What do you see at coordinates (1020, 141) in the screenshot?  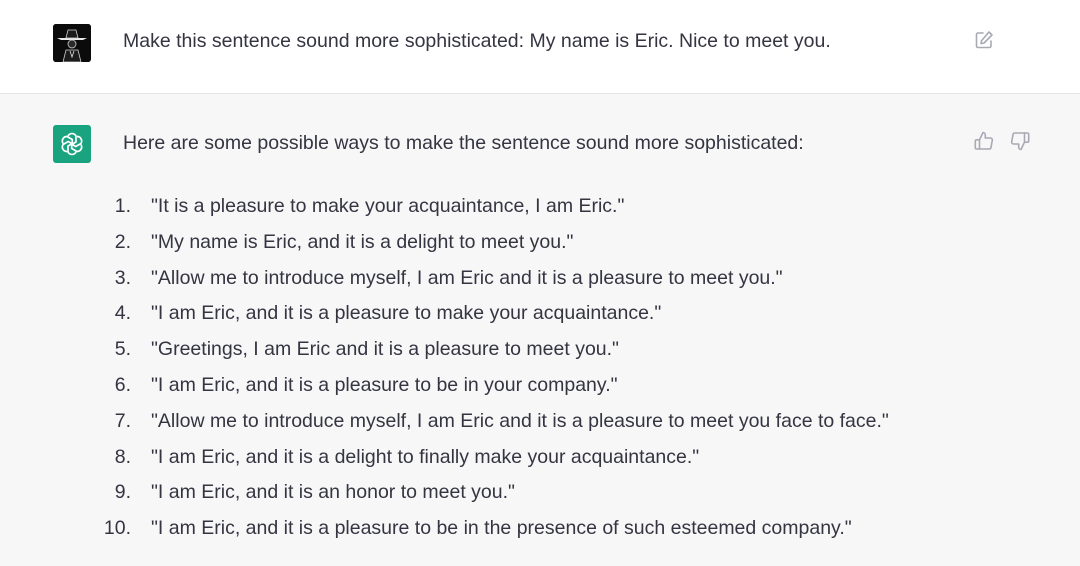 I see `thumbs-down-icon` at bounding box center [1020, 141].